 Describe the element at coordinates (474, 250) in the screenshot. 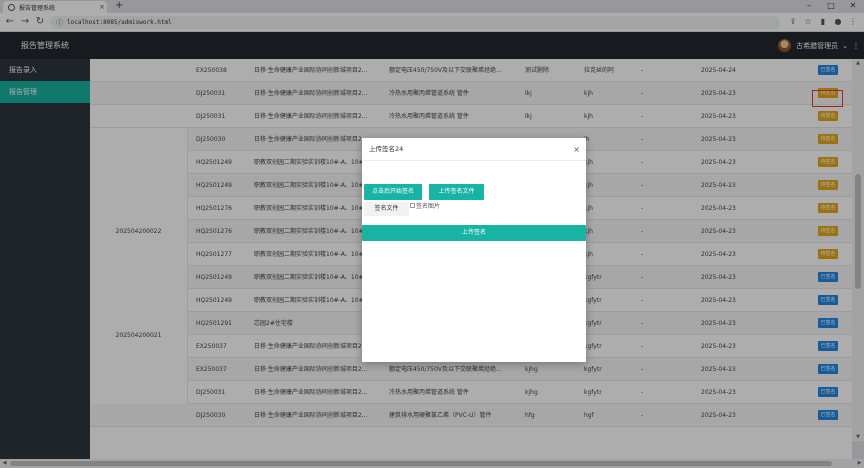

I see `upload-signature-dialog: 上传签名24 × 点击后开始签名 上传签名文件 签名文件 签名图片 上传签名` at that location.